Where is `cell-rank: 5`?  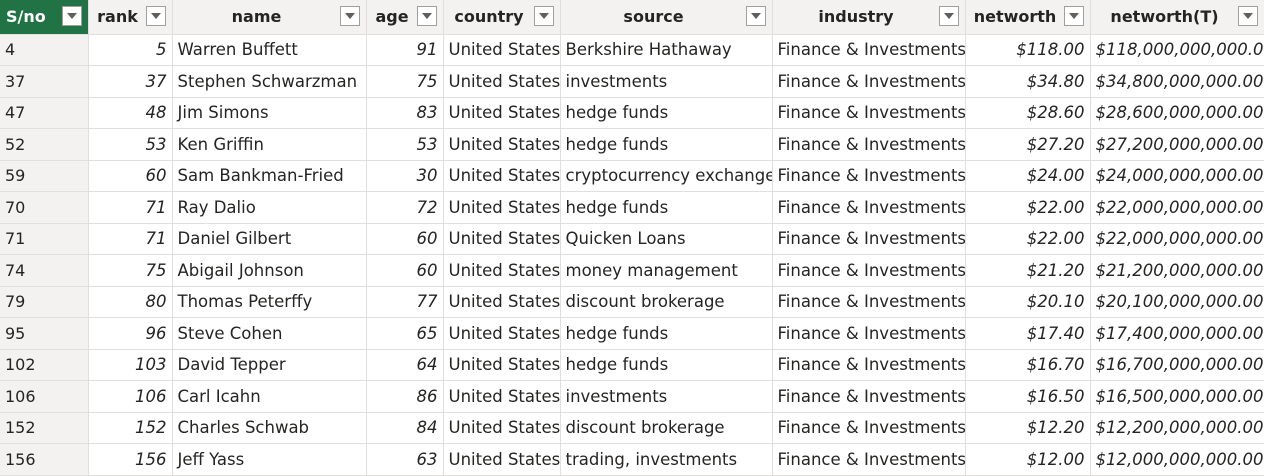 cell-rank: 5 is located at coordinates (130, 50).